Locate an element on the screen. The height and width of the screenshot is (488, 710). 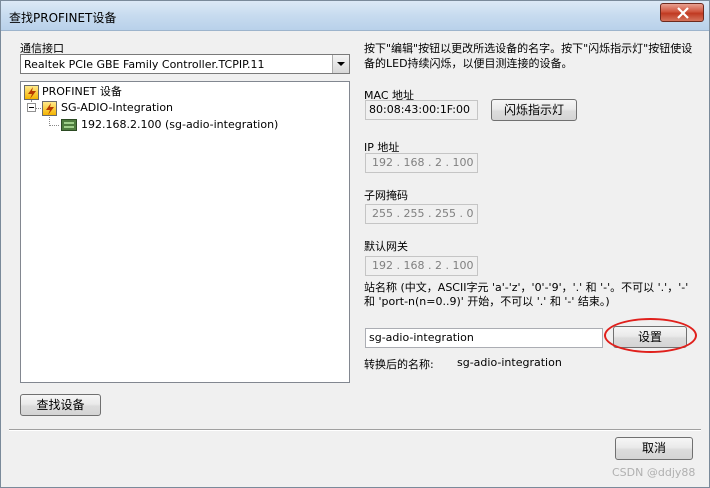
highlight-annotation is located at coordinates (650, 335).